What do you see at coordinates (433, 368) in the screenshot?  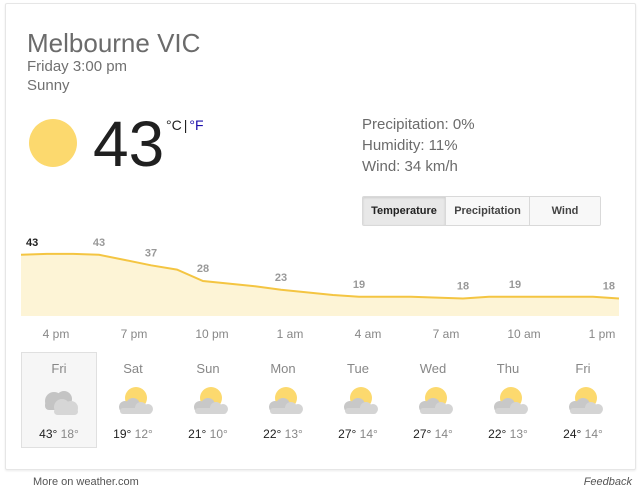 I see `forecast-day-name: Wed` at bounding box center [433, 368].